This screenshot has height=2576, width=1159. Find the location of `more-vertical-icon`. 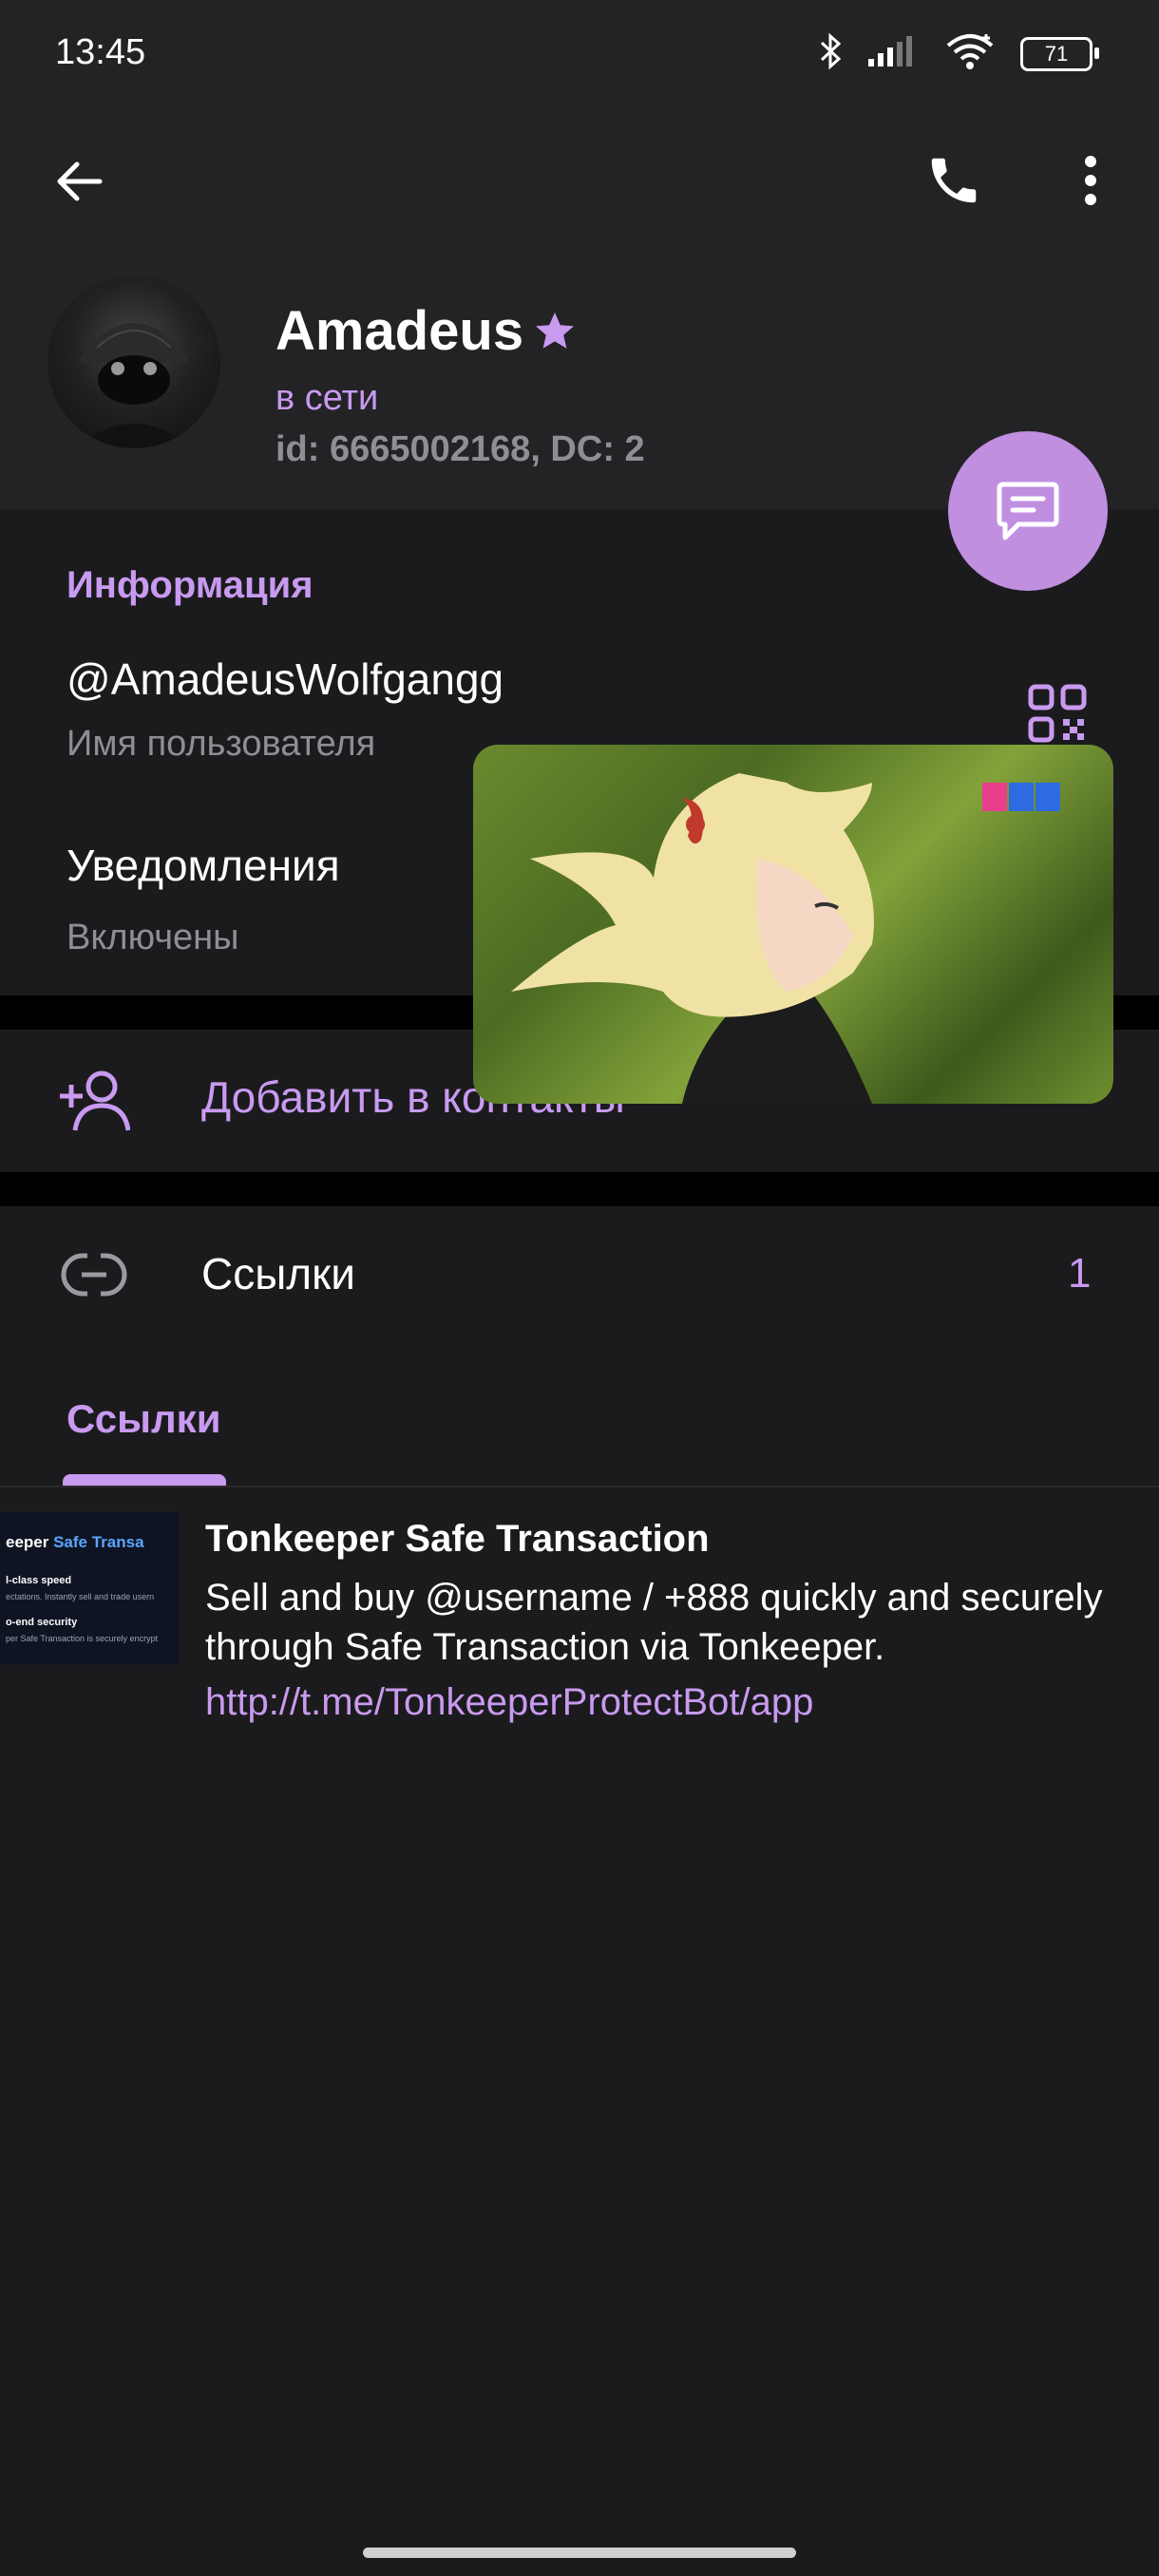

more-vertical-icon is located at coordinates (1090, 180).